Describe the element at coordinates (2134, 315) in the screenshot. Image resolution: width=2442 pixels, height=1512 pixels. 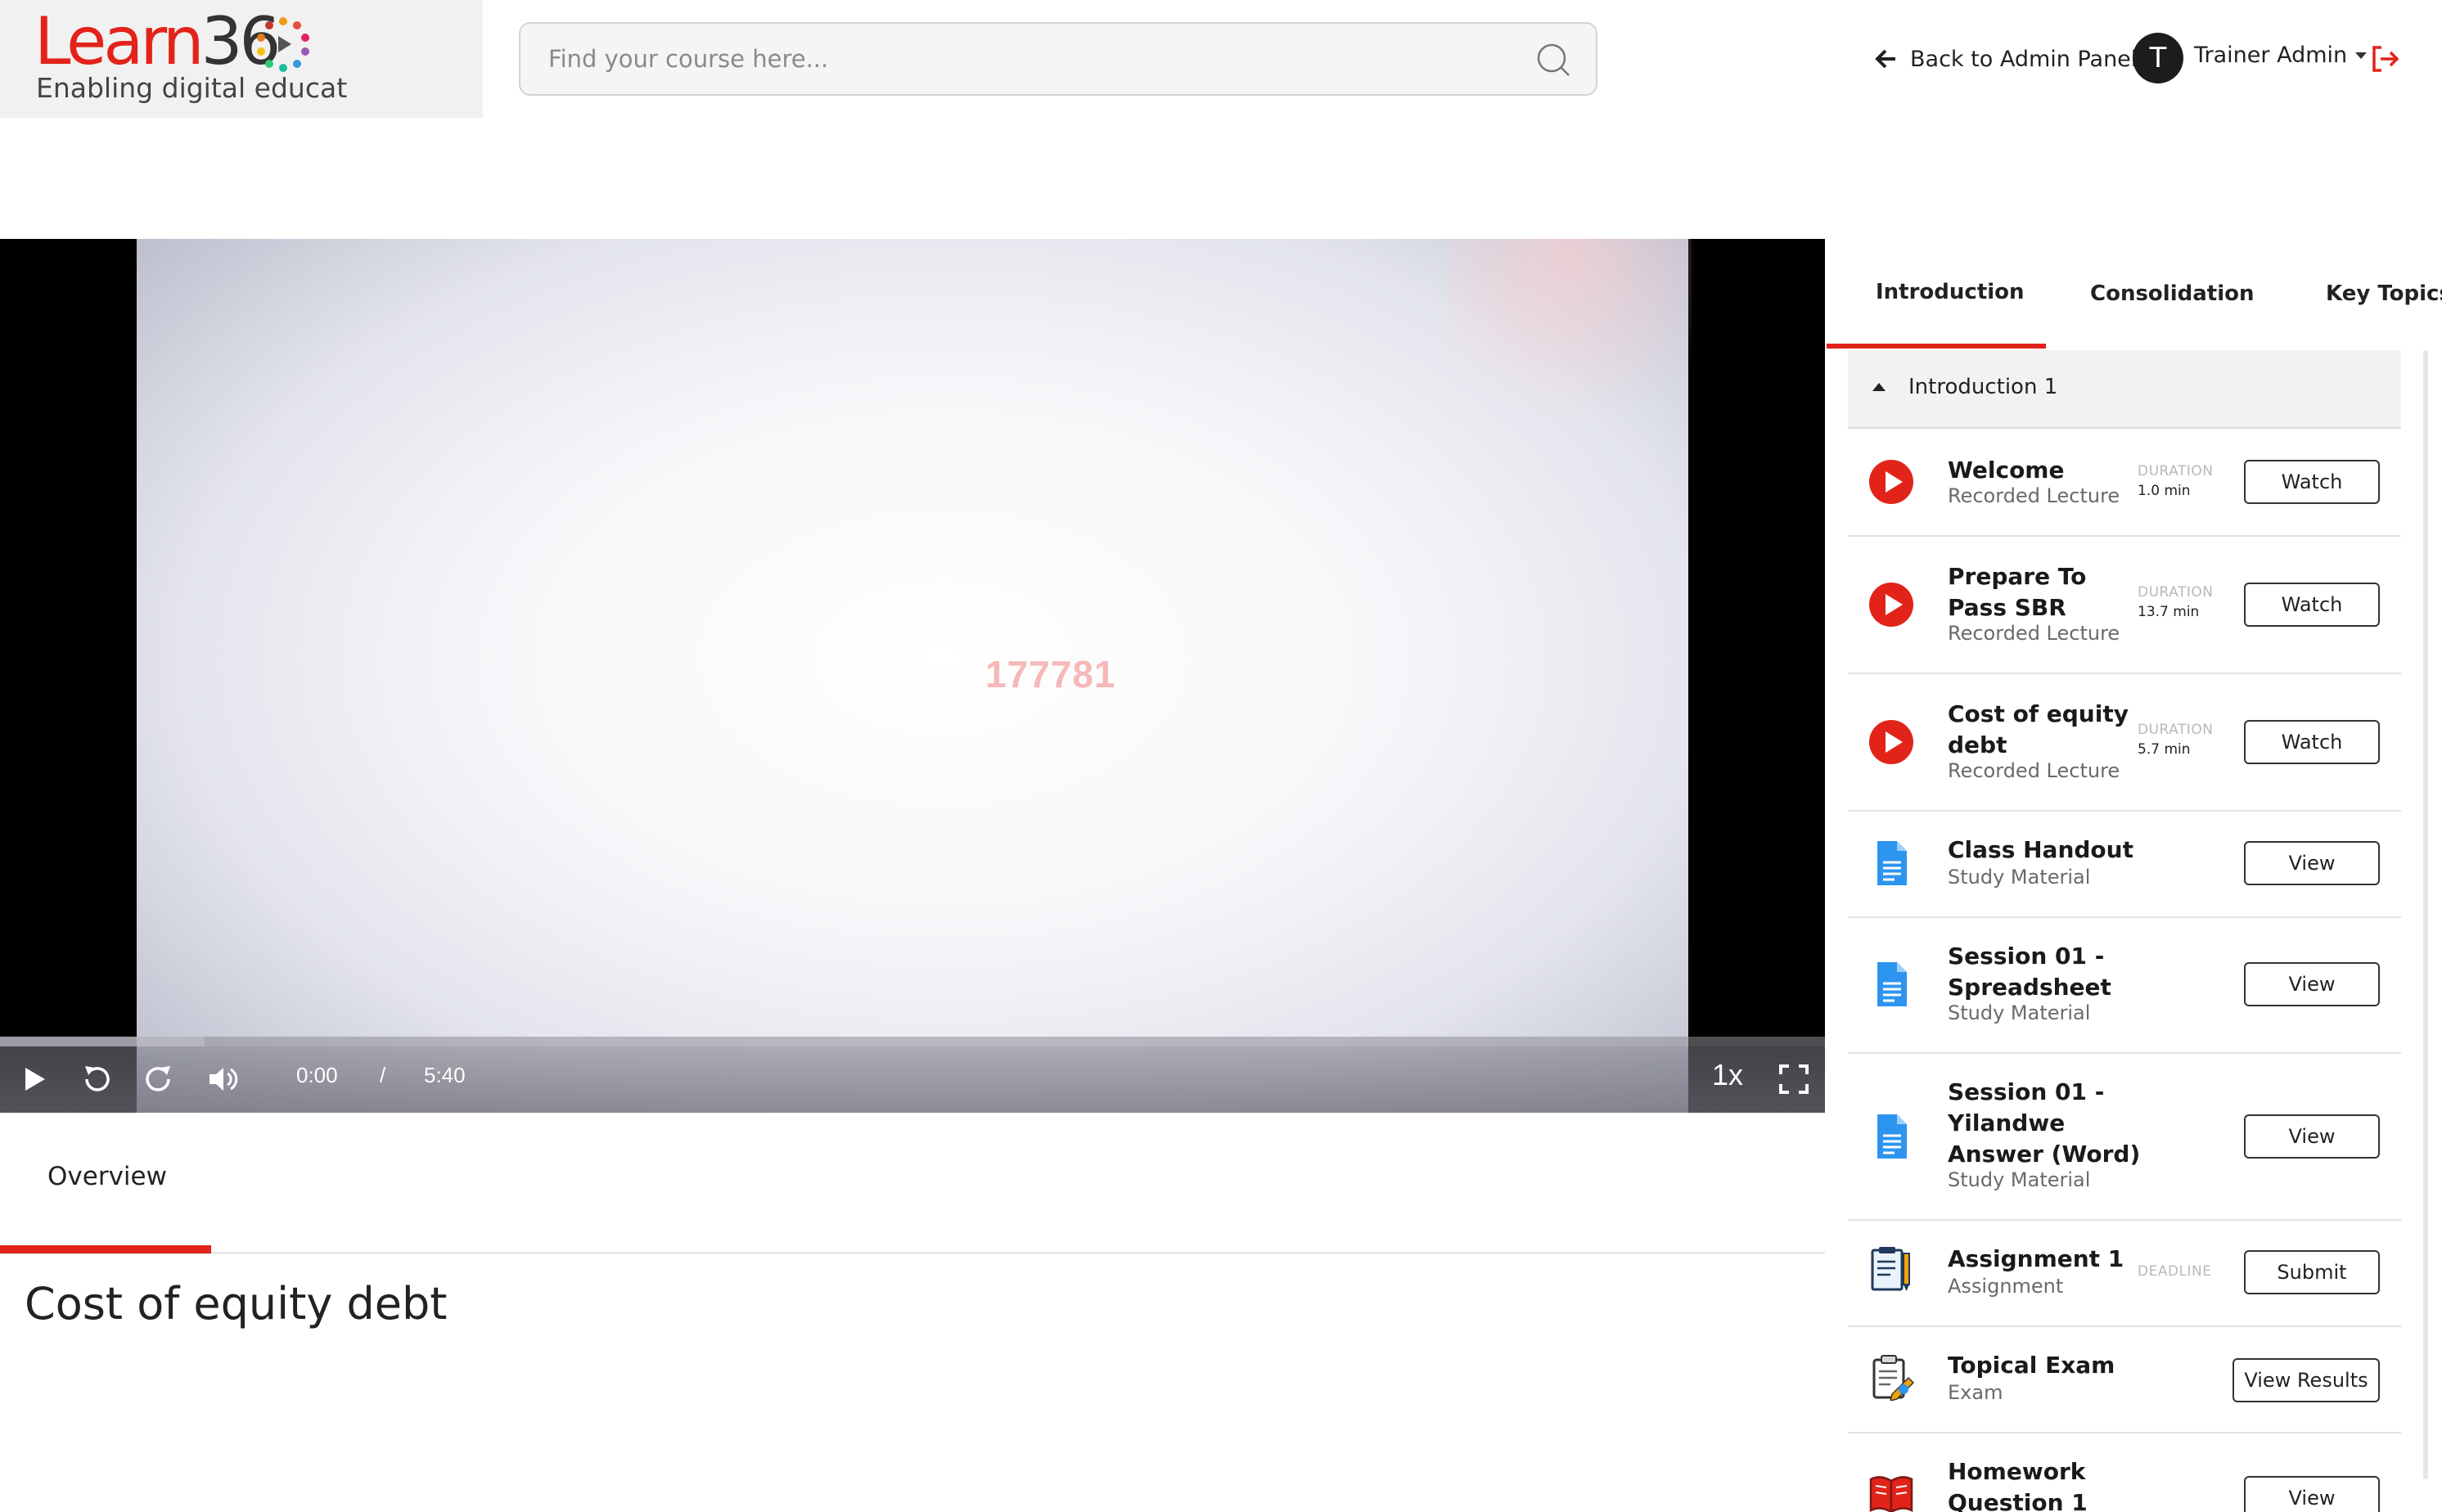
I see `sidebar-tabs: Introduction Consolidation Key Topics` at that location.